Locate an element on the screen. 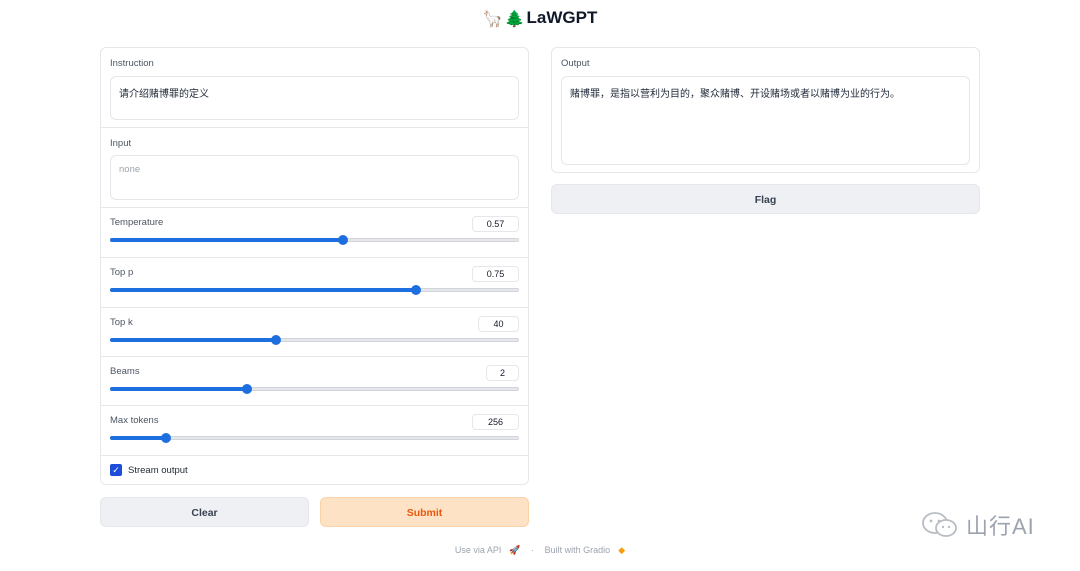 Image resolution: width=1080 pixels, height=571 pixels. input-placeholder: none is located at coordinates (130, 169).